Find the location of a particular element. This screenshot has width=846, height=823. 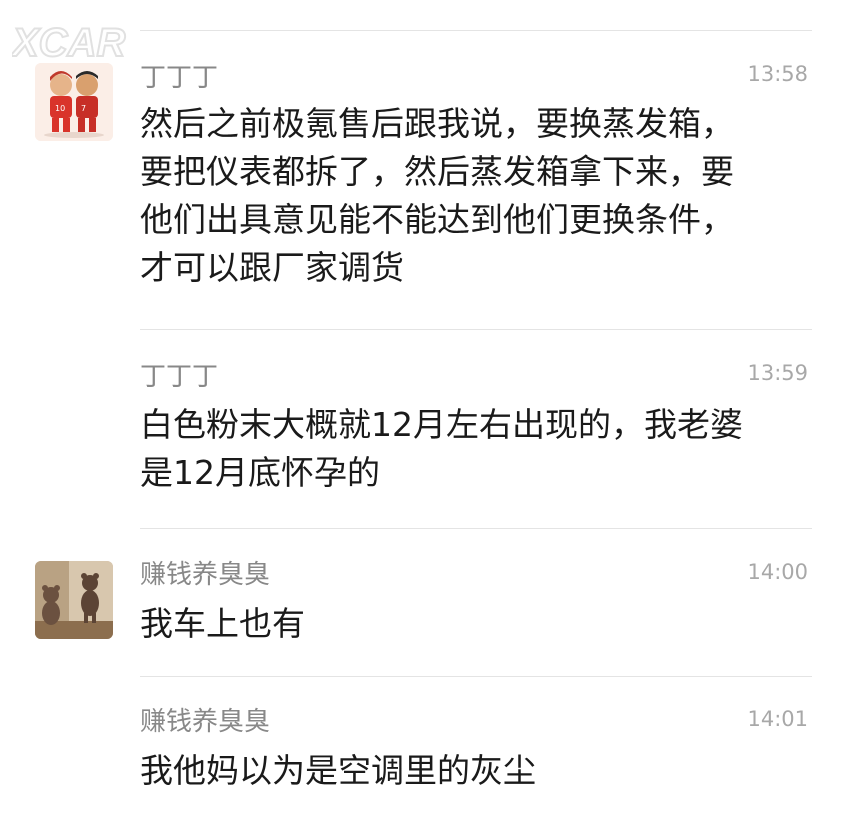

message-time: 14:01 is located at coordinates (777, 719).